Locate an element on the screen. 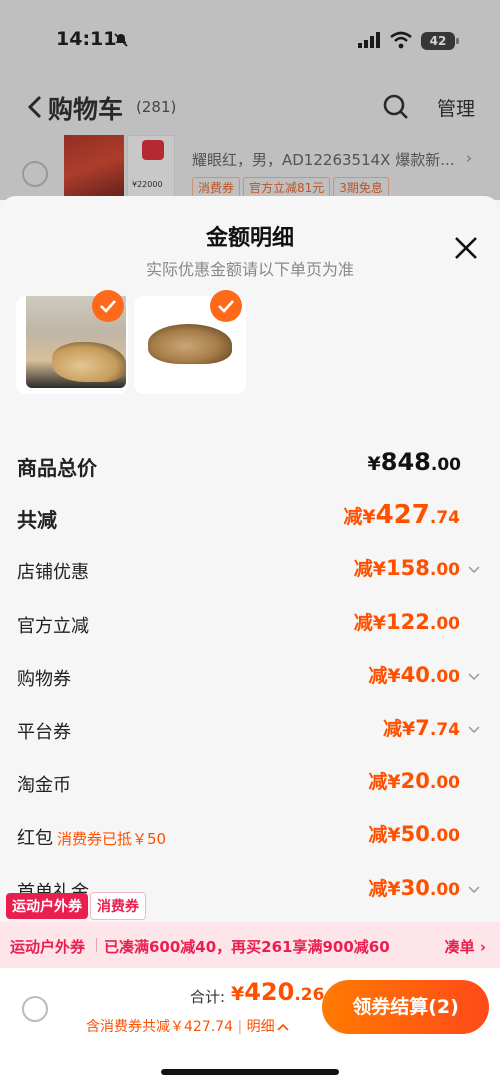  coupon-tabs: 运动户外券 消费券 is located at coordinates (76, 906).